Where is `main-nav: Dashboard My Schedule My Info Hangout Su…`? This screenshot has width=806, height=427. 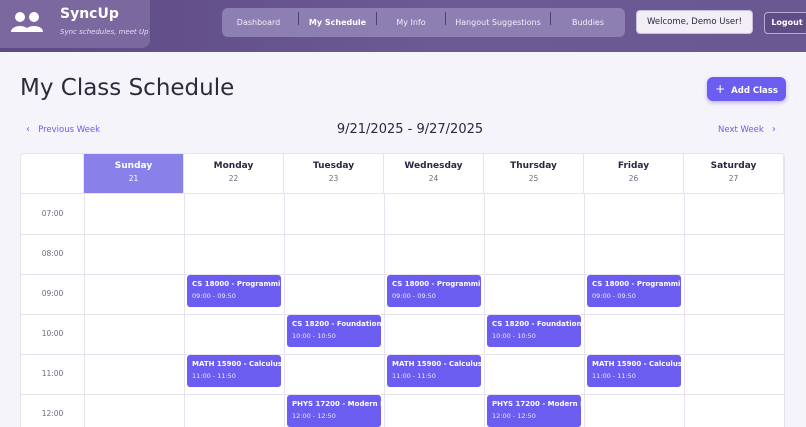
main-nav: Dashboard My Schedule My Info Hangout Su… is located at coordinates (423, 22).